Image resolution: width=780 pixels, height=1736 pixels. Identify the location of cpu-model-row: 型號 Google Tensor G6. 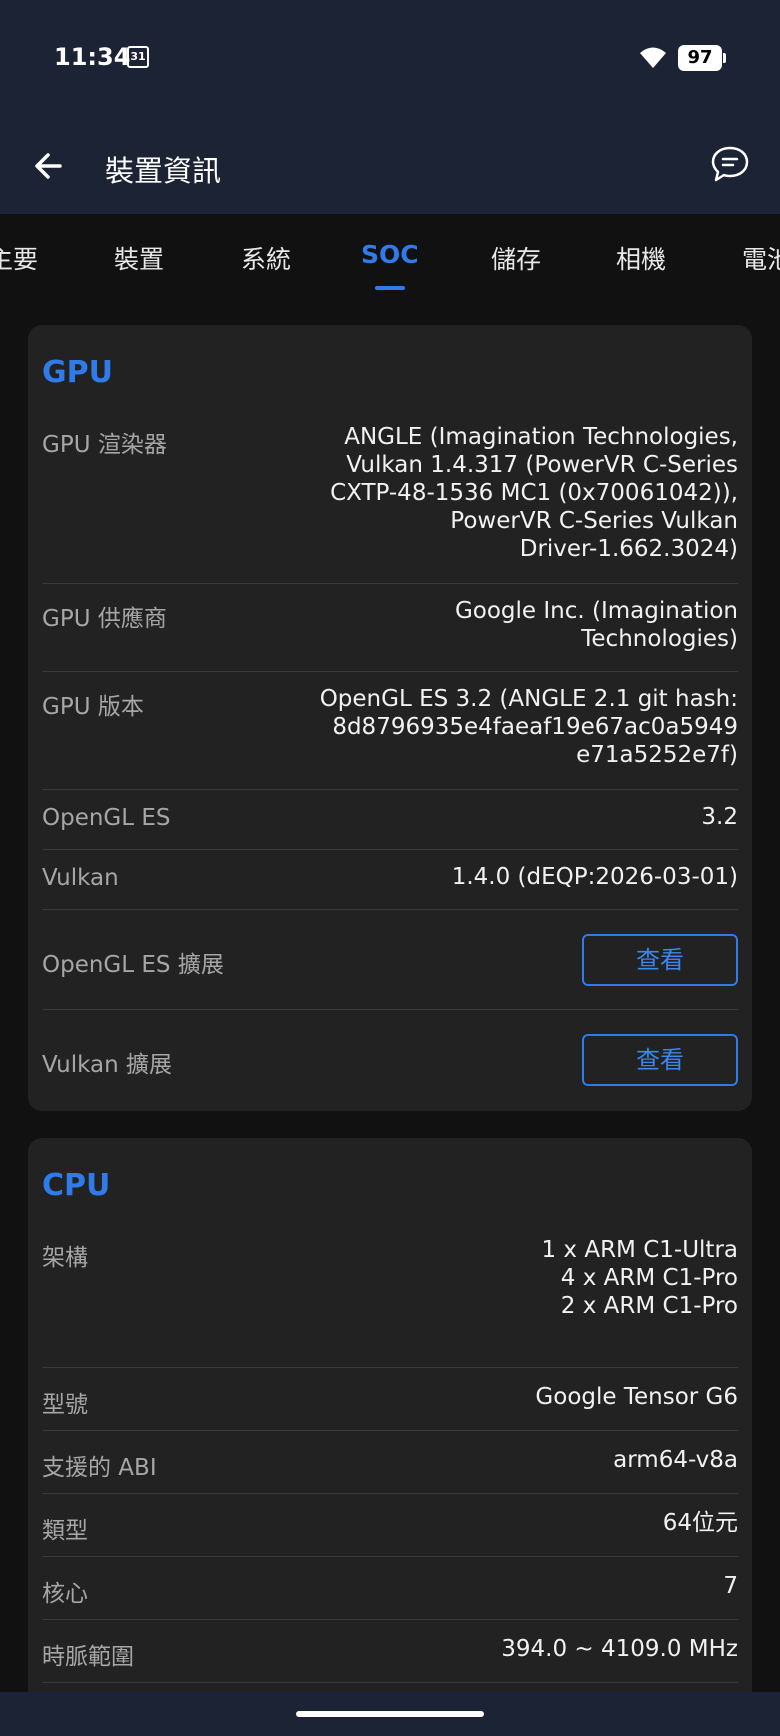
(390, 1398).